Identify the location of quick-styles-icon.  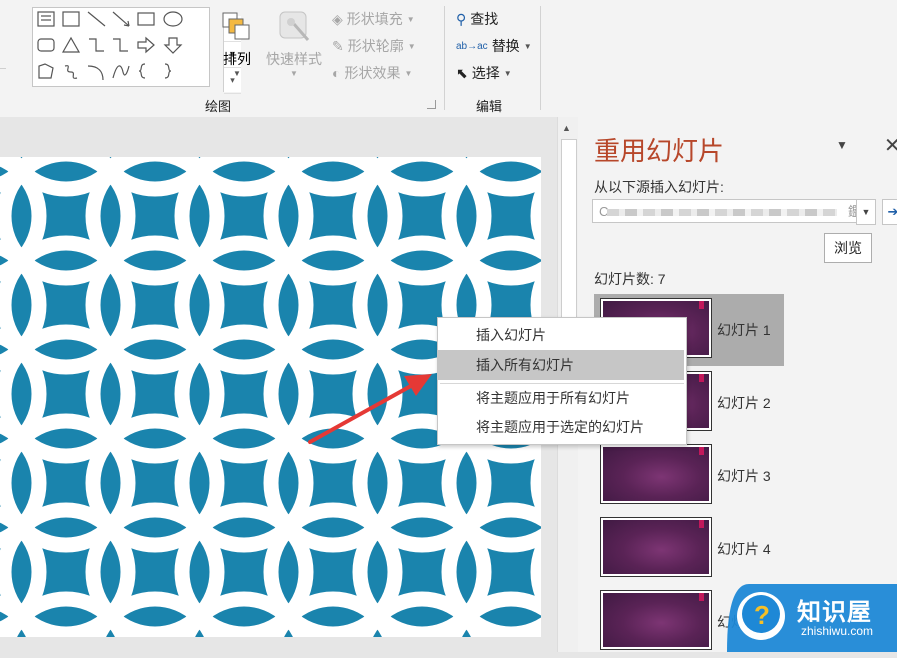
(294, 26).